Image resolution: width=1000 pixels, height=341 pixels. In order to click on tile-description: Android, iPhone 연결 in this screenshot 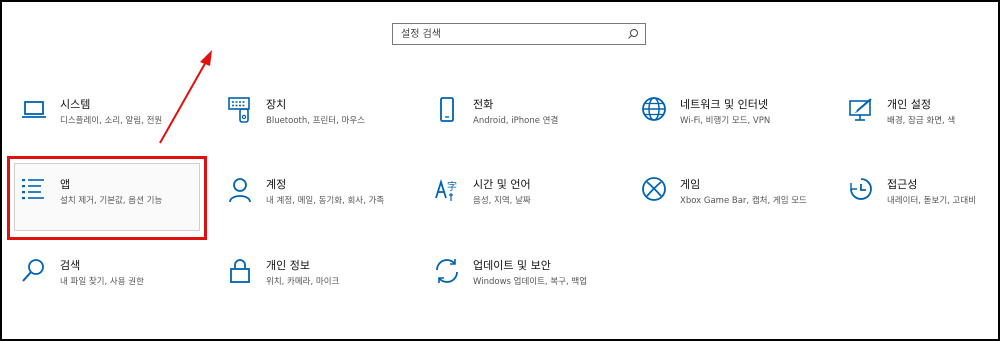, I will do `click(516, 121)`.